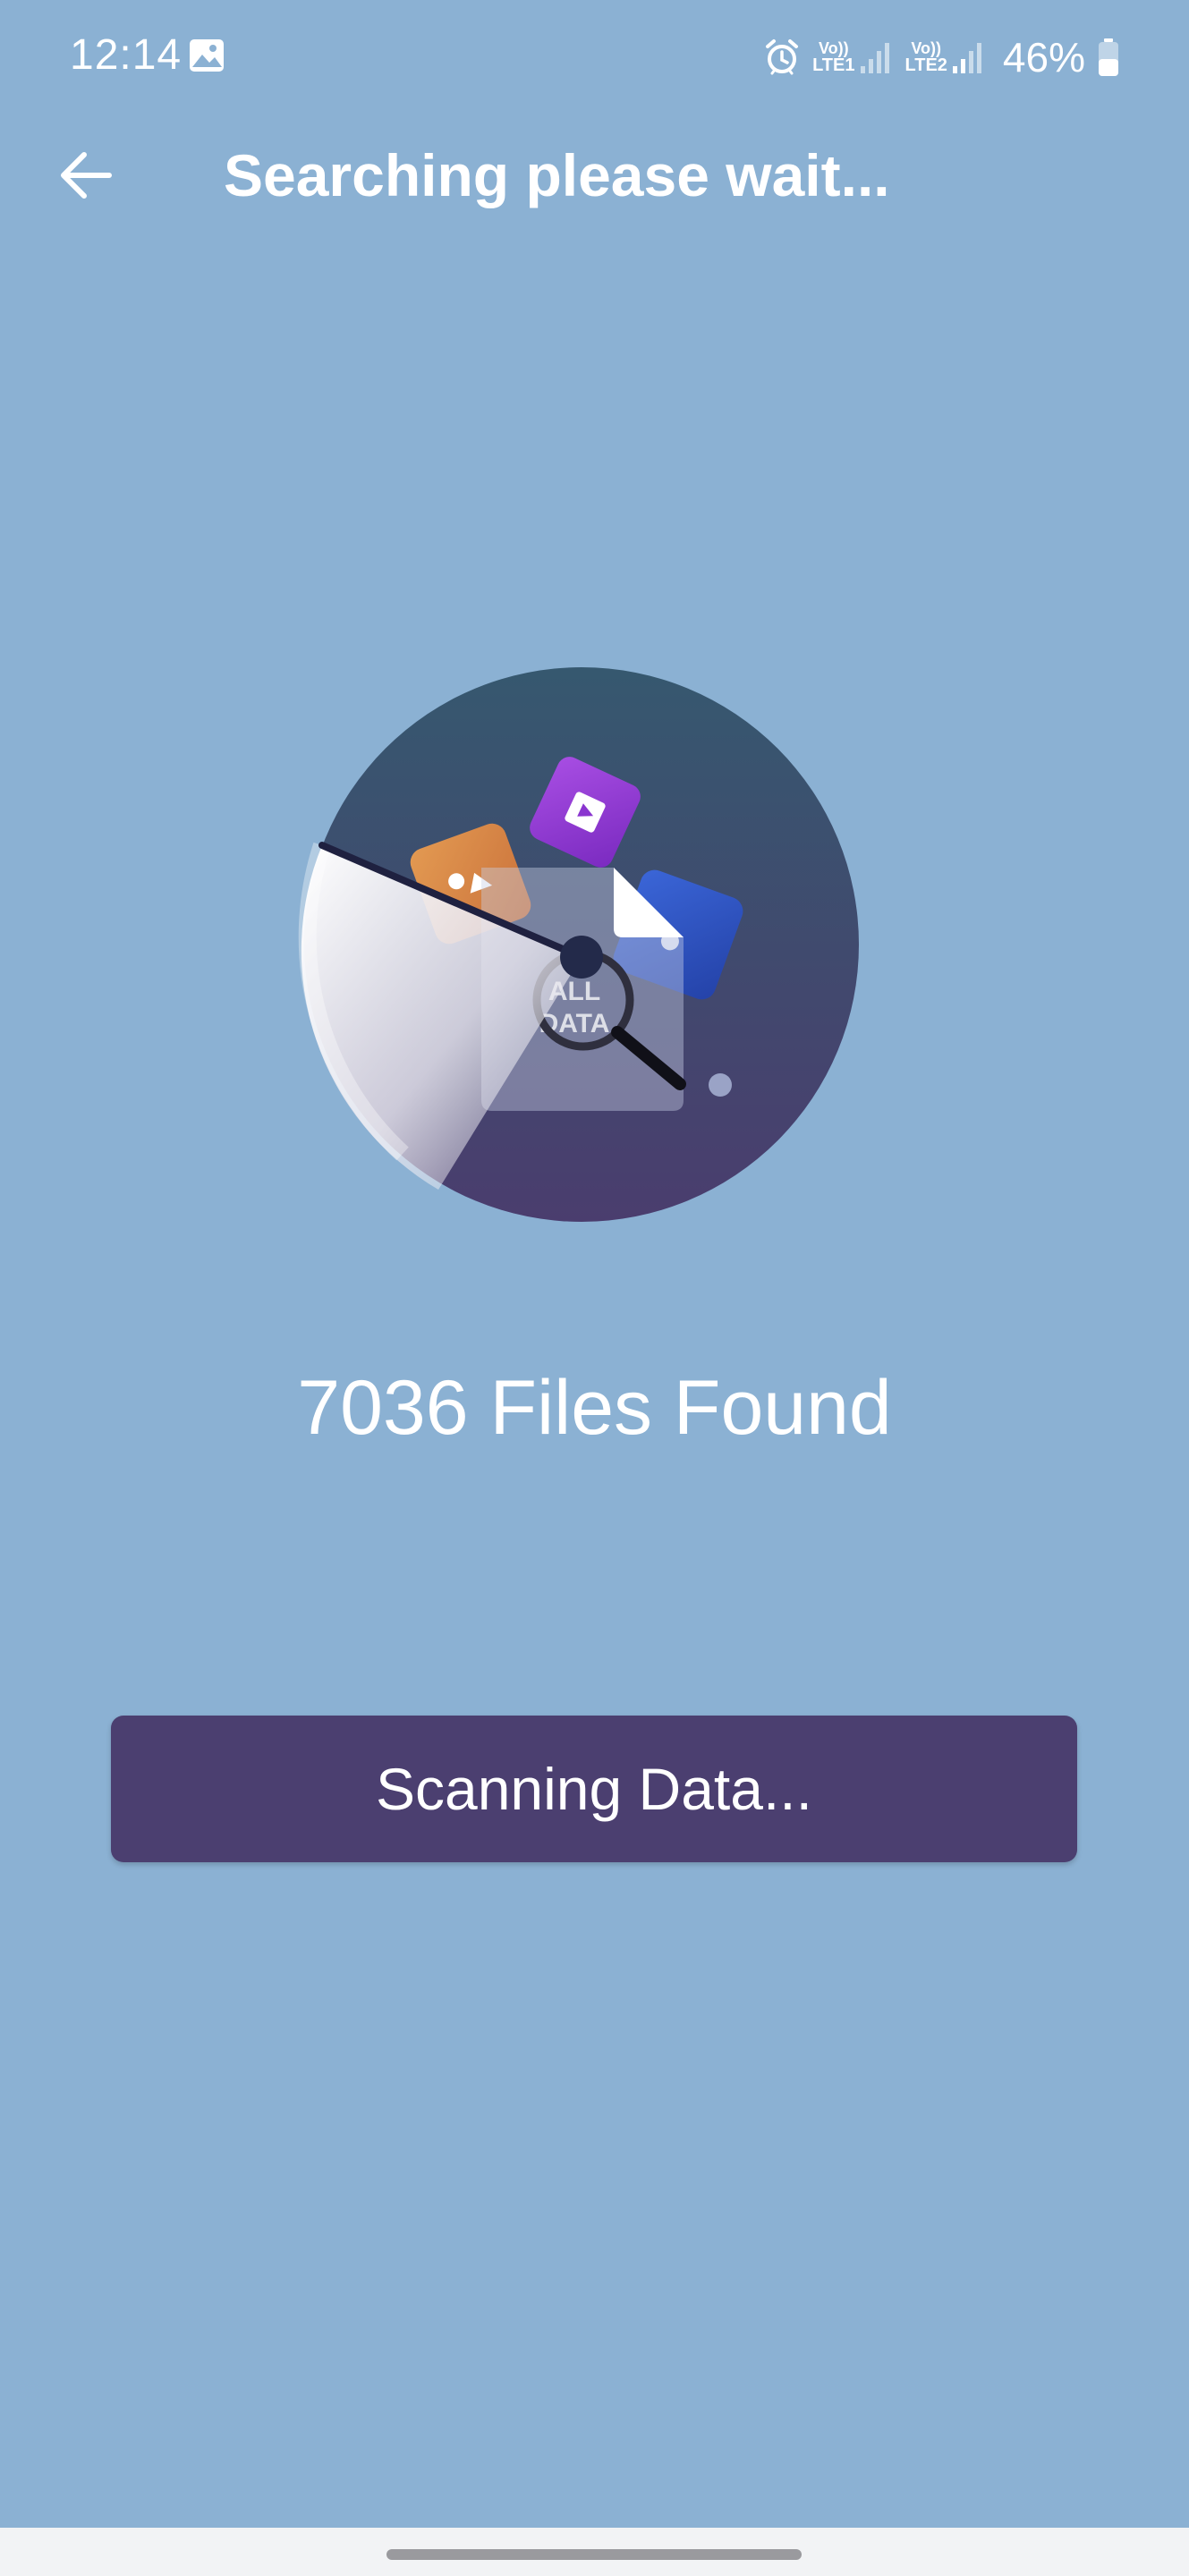 Image resolution: width=1189 pixels, height=2576 pixels. Describe the element at coordinates (833, 48) in the screenshot. I see `sim1-volte-label: Vo))` at that location.